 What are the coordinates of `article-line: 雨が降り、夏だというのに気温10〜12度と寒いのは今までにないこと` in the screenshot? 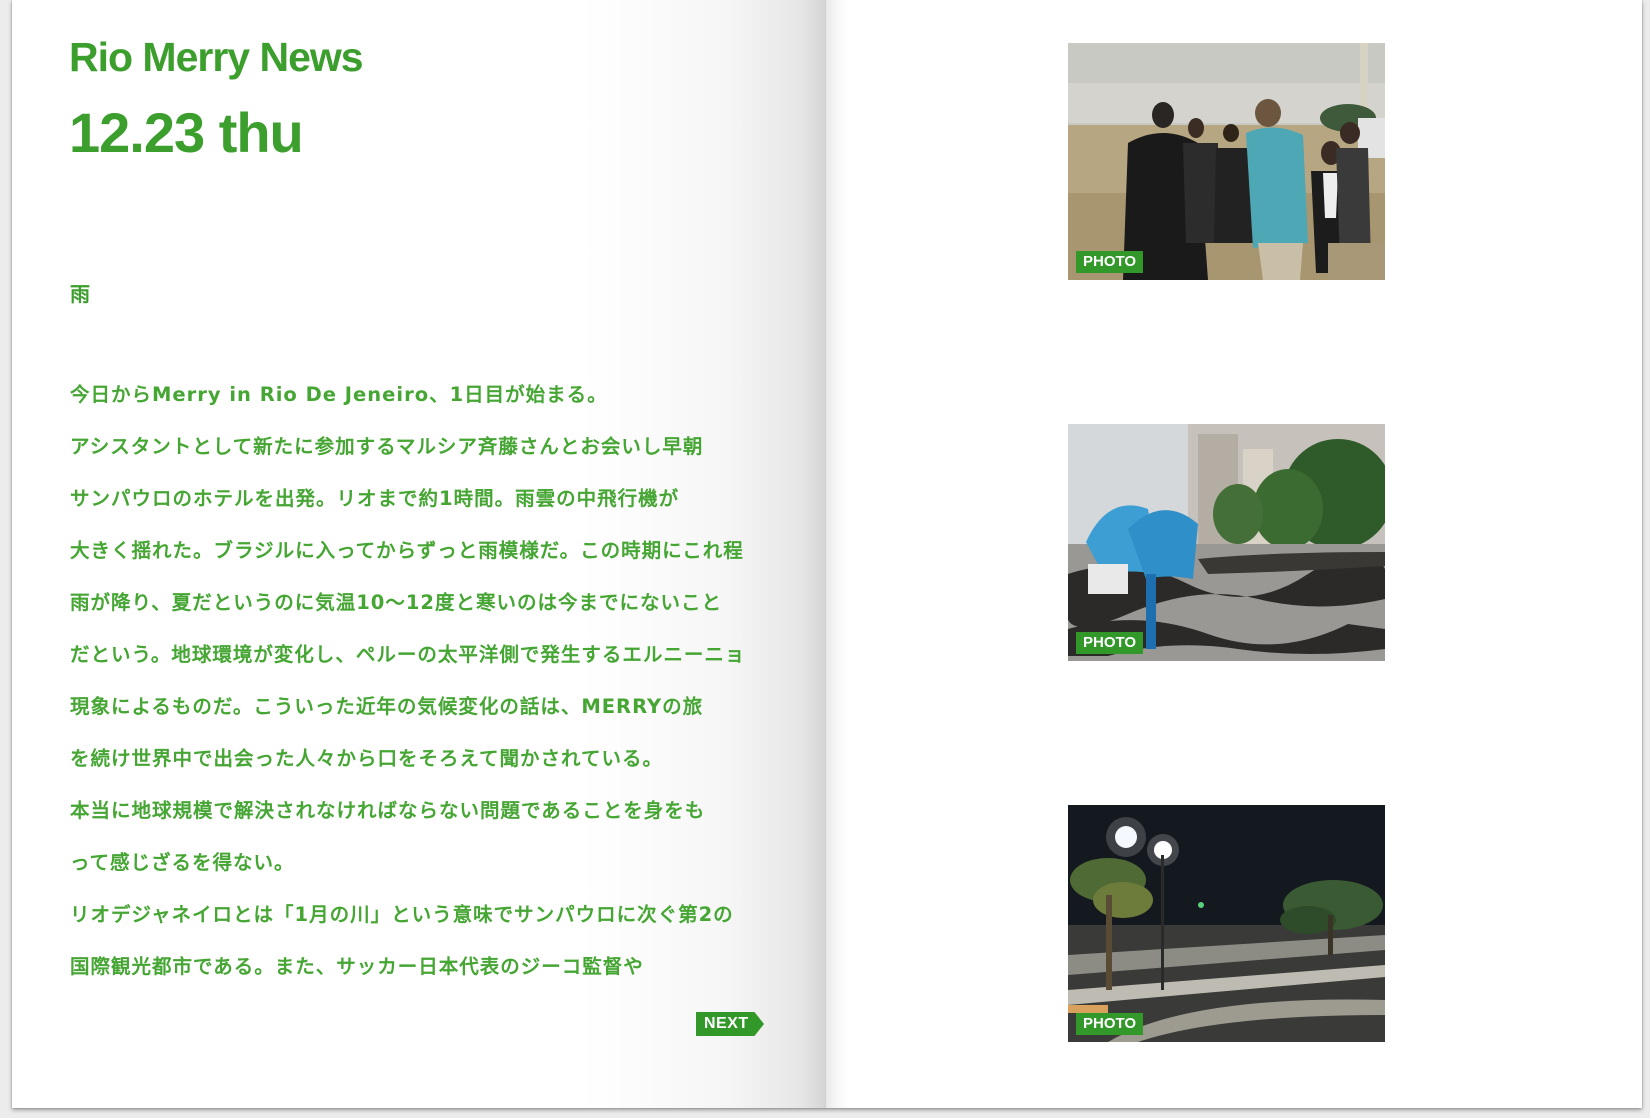 It's located at (396, 602).